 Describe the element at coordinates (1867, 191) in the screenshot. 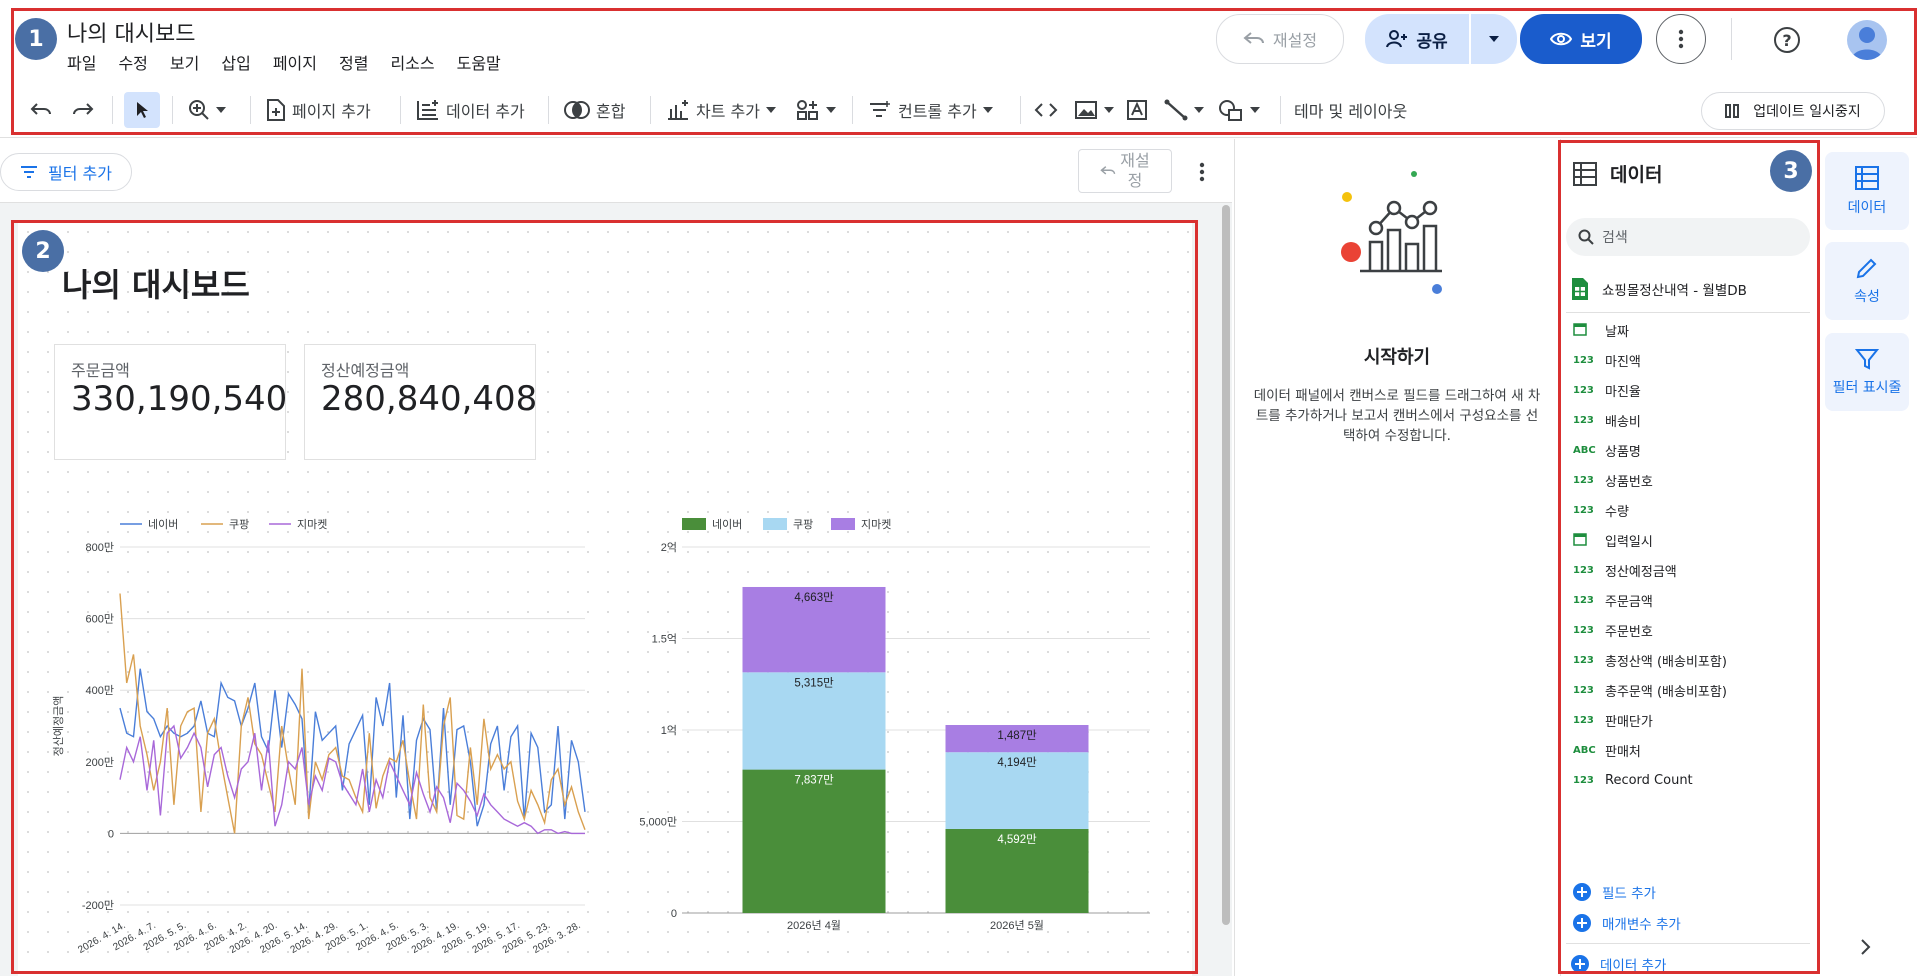

I see `rail-data-tab: 데이터` at that location.